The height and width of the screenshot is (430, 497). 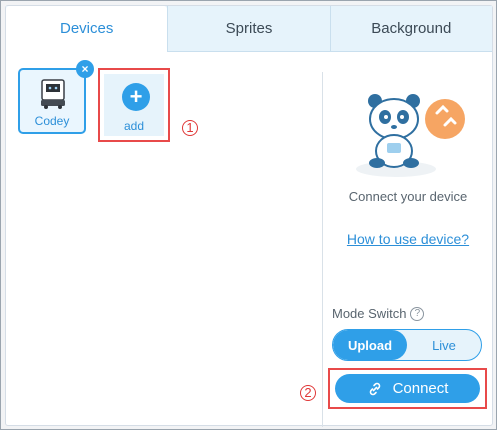 I want to click on panel-divider, so click(x=322, y=249).